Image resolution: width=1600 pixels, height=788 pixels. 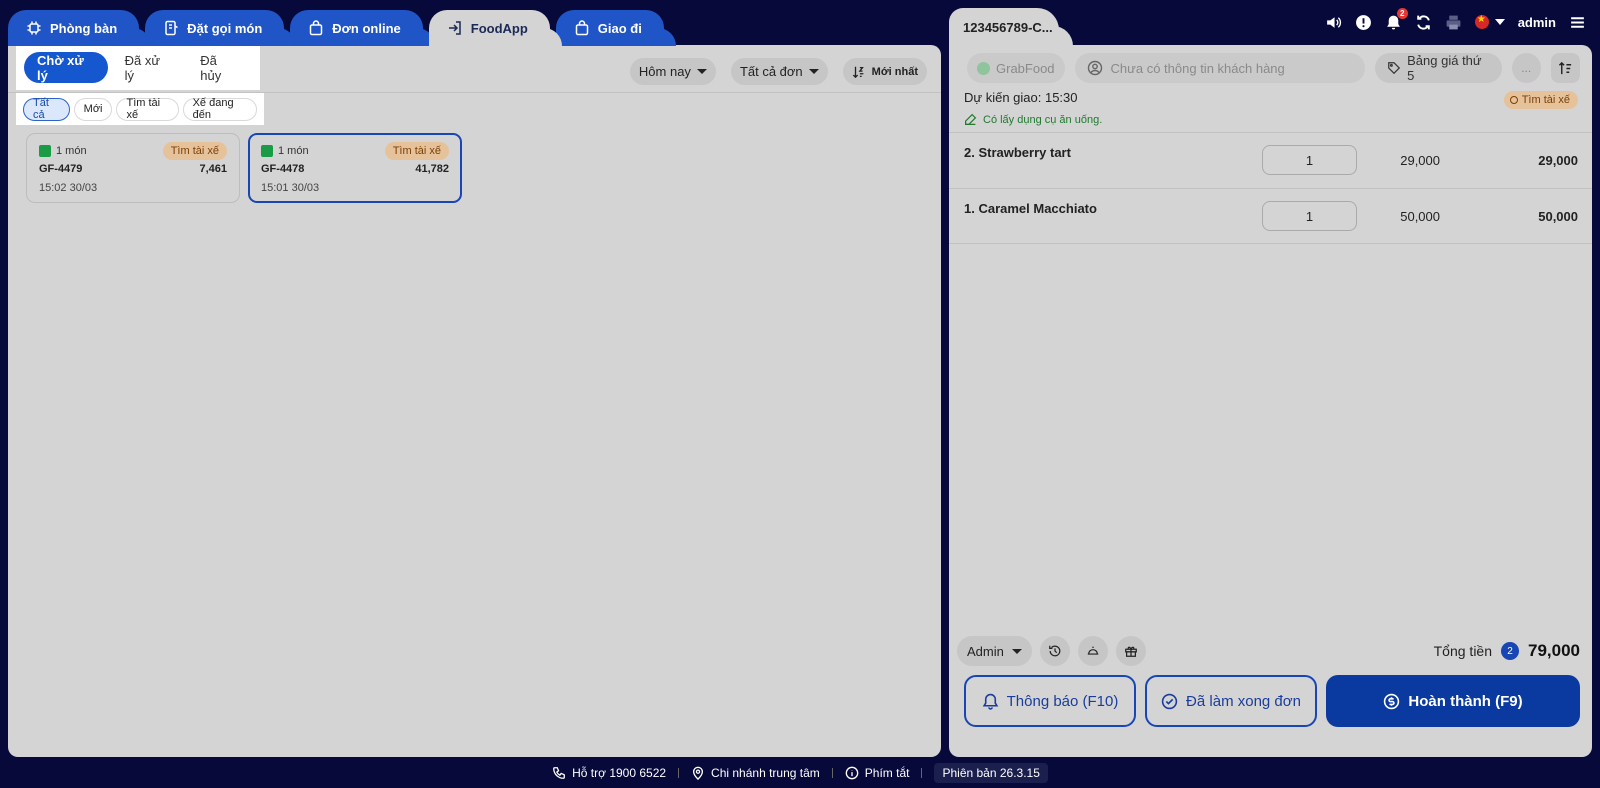 I want to click on sort-order-button, so click(x=1565, y=68).